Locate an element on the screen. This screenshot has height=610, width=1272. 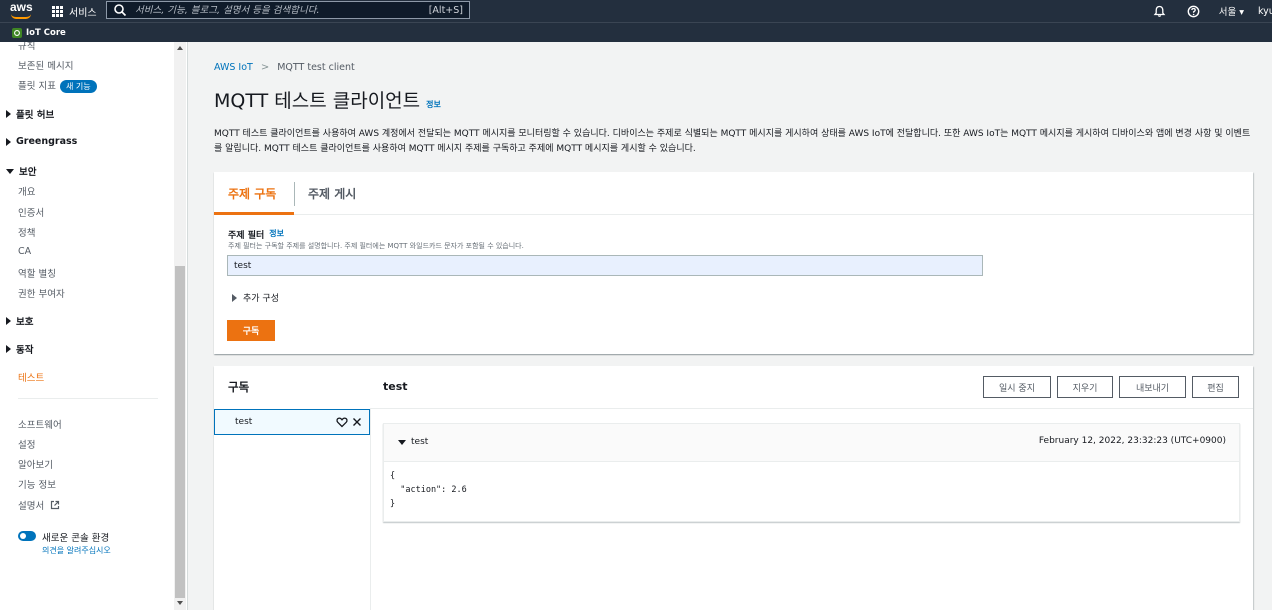
sidebar-group-fleet-hub: 플릿 허브 is located at coordinates (30, 114).